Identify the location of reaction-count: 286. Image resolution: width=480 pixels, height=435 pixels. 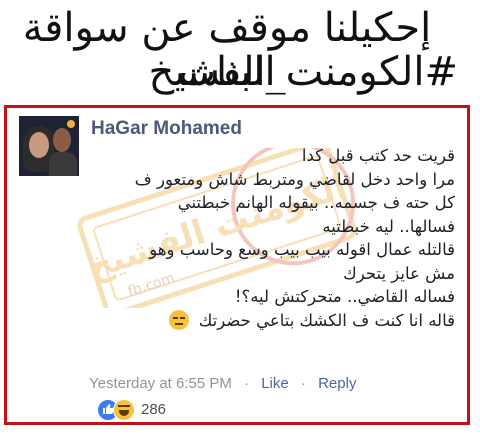
(154, 409).